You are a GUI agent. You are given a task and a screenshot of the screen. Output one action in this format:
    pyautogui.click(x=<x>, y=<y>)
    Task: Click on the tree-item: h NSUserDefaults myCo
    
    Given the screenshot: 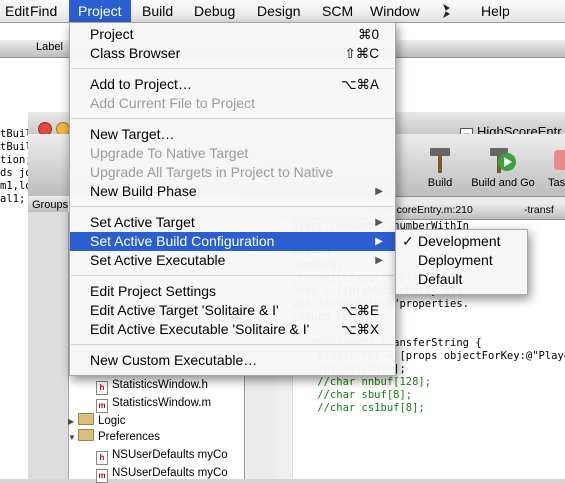 What is the action you would take?
    pyautogui.click(x=162, y=456)
    